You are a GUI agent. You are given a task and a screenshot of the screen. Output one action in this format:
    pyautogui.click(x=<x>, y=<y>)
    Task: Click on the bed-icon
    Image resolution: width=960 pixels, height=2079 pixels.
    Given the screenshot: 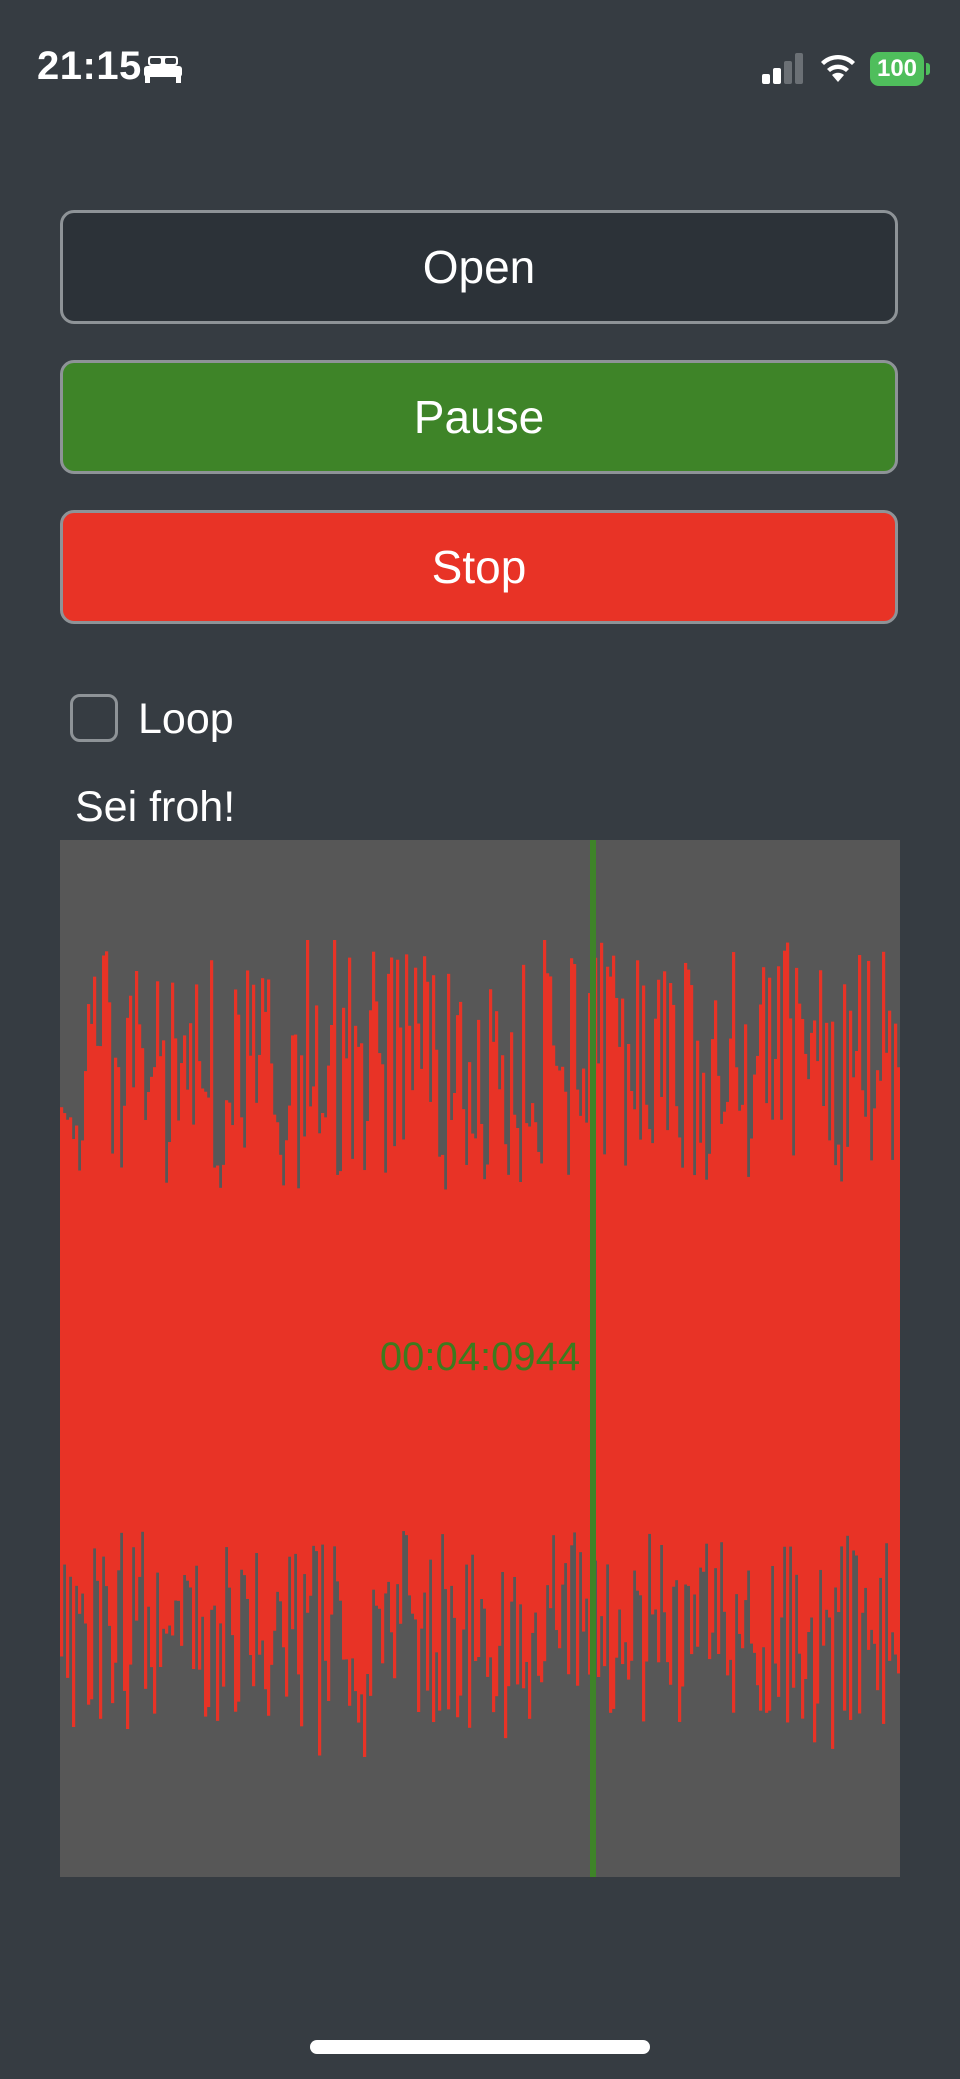 What is the action you would take?
    pyautogui.click(x=163, y=69)
    